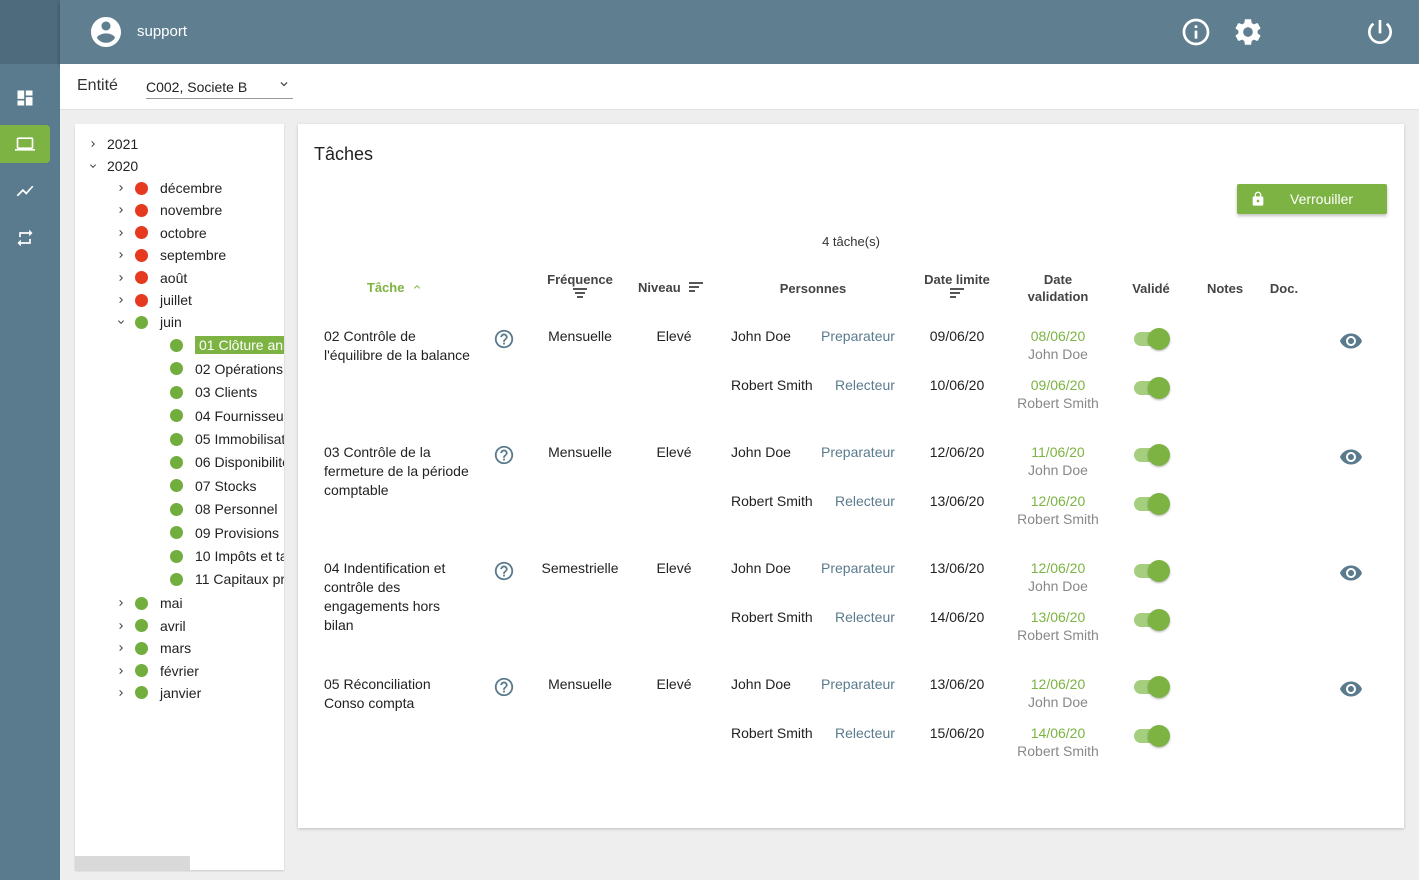  Describe the element at coordinates (227, 345) in the screenshot. I see `tree-task-item: 01 Clôture annuelle` at that location.